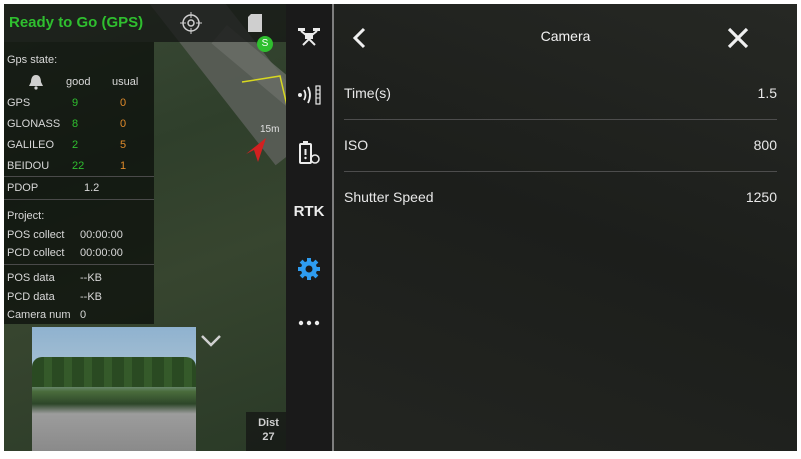 This screenshot has width=801, height=459. Describe the element at coordinates (31, 278) in the screenshot. I see `pos-data-label: POS data` at that location.